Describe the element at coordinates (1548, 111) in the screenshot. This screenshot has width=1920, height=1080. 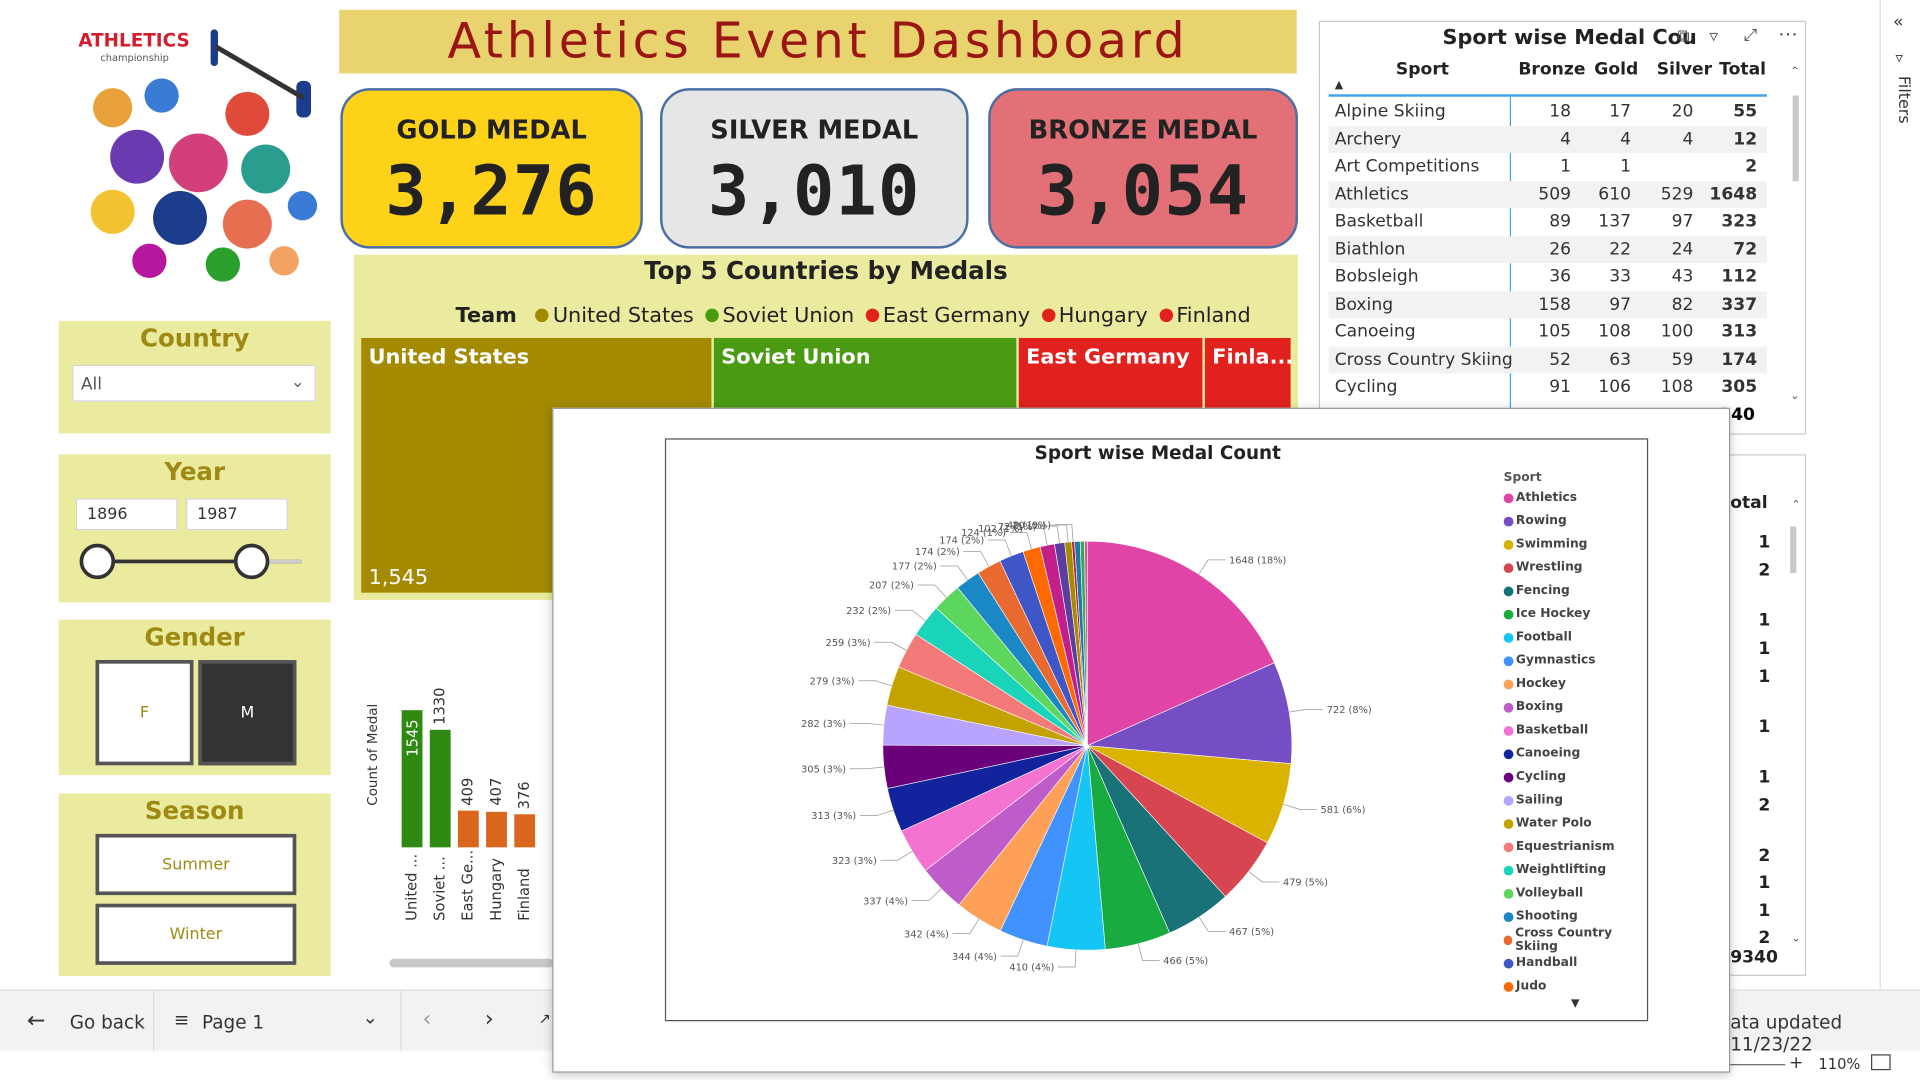
I see `table-row: Alpine Skiing 18 17 20 55` at that location.